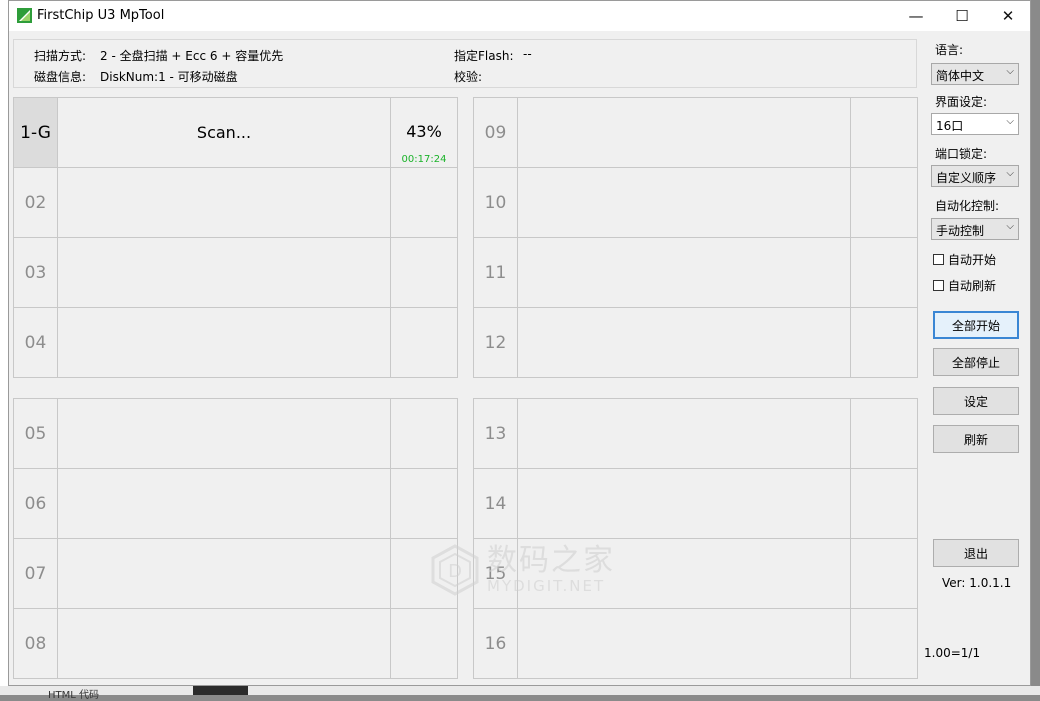  What do you see at coordinates (4, 347) in the screenshot?
I see `background-window-edge` at bounding box center [4, 347].